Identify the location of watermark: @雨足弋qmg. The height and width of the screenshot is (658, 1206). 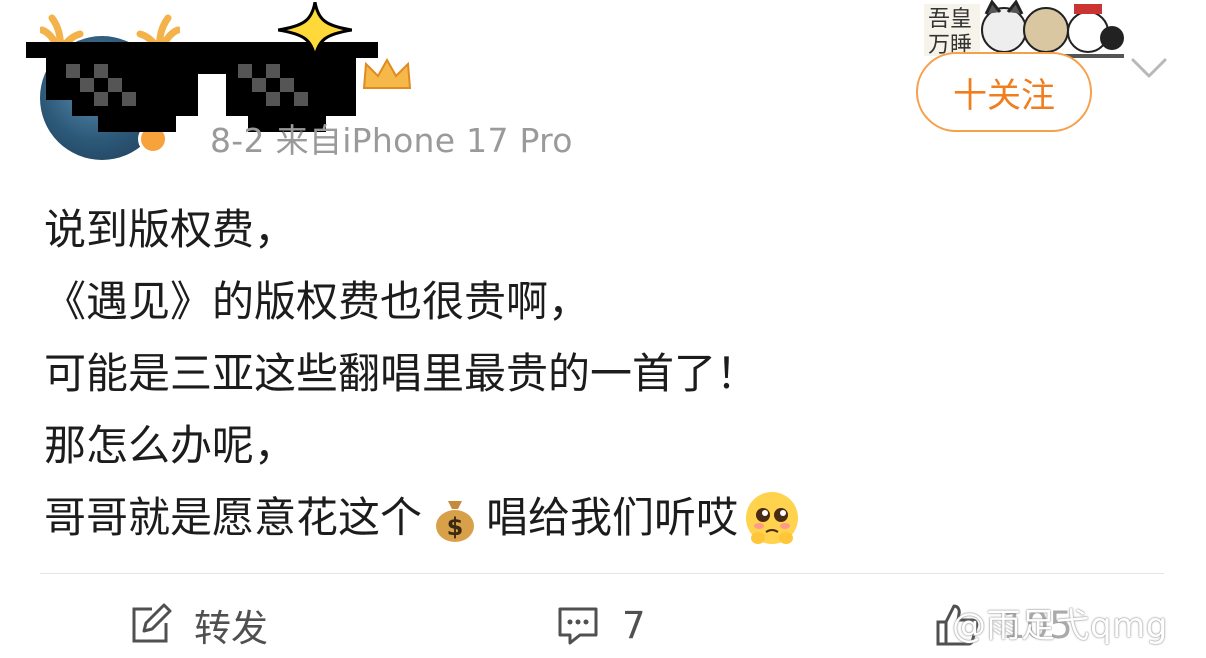
(1060, 626).